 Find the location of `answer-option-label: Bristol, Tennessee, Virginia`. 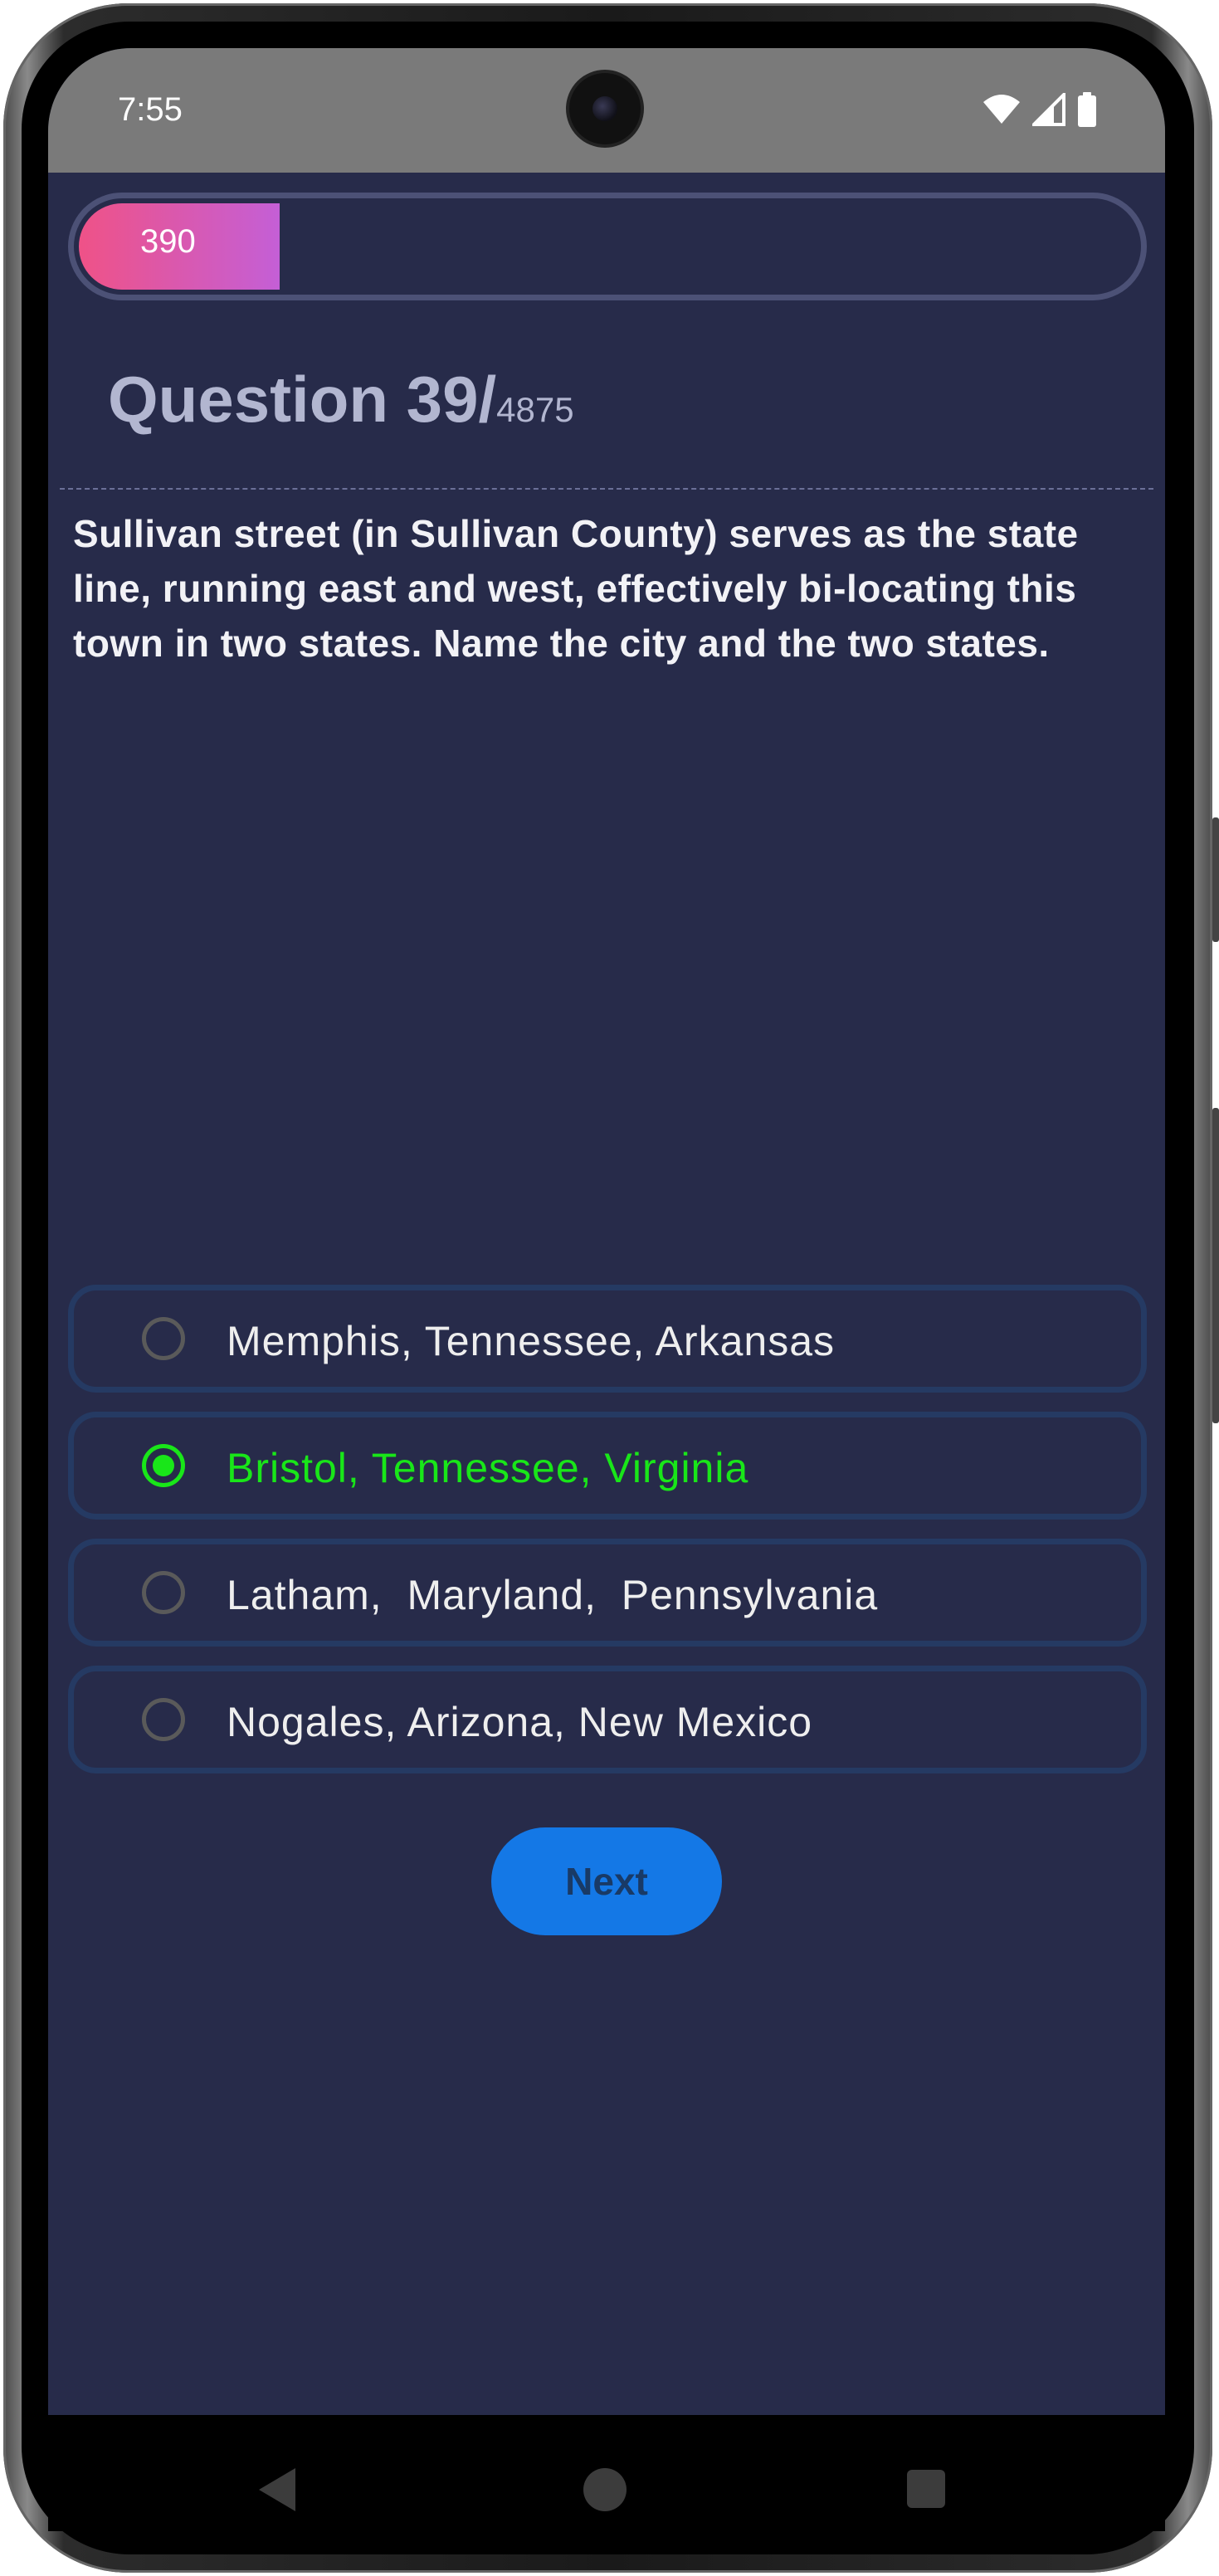

answer-option-label: Bristol, Tennessee, Virginia is located at coordinates (488, 1468).